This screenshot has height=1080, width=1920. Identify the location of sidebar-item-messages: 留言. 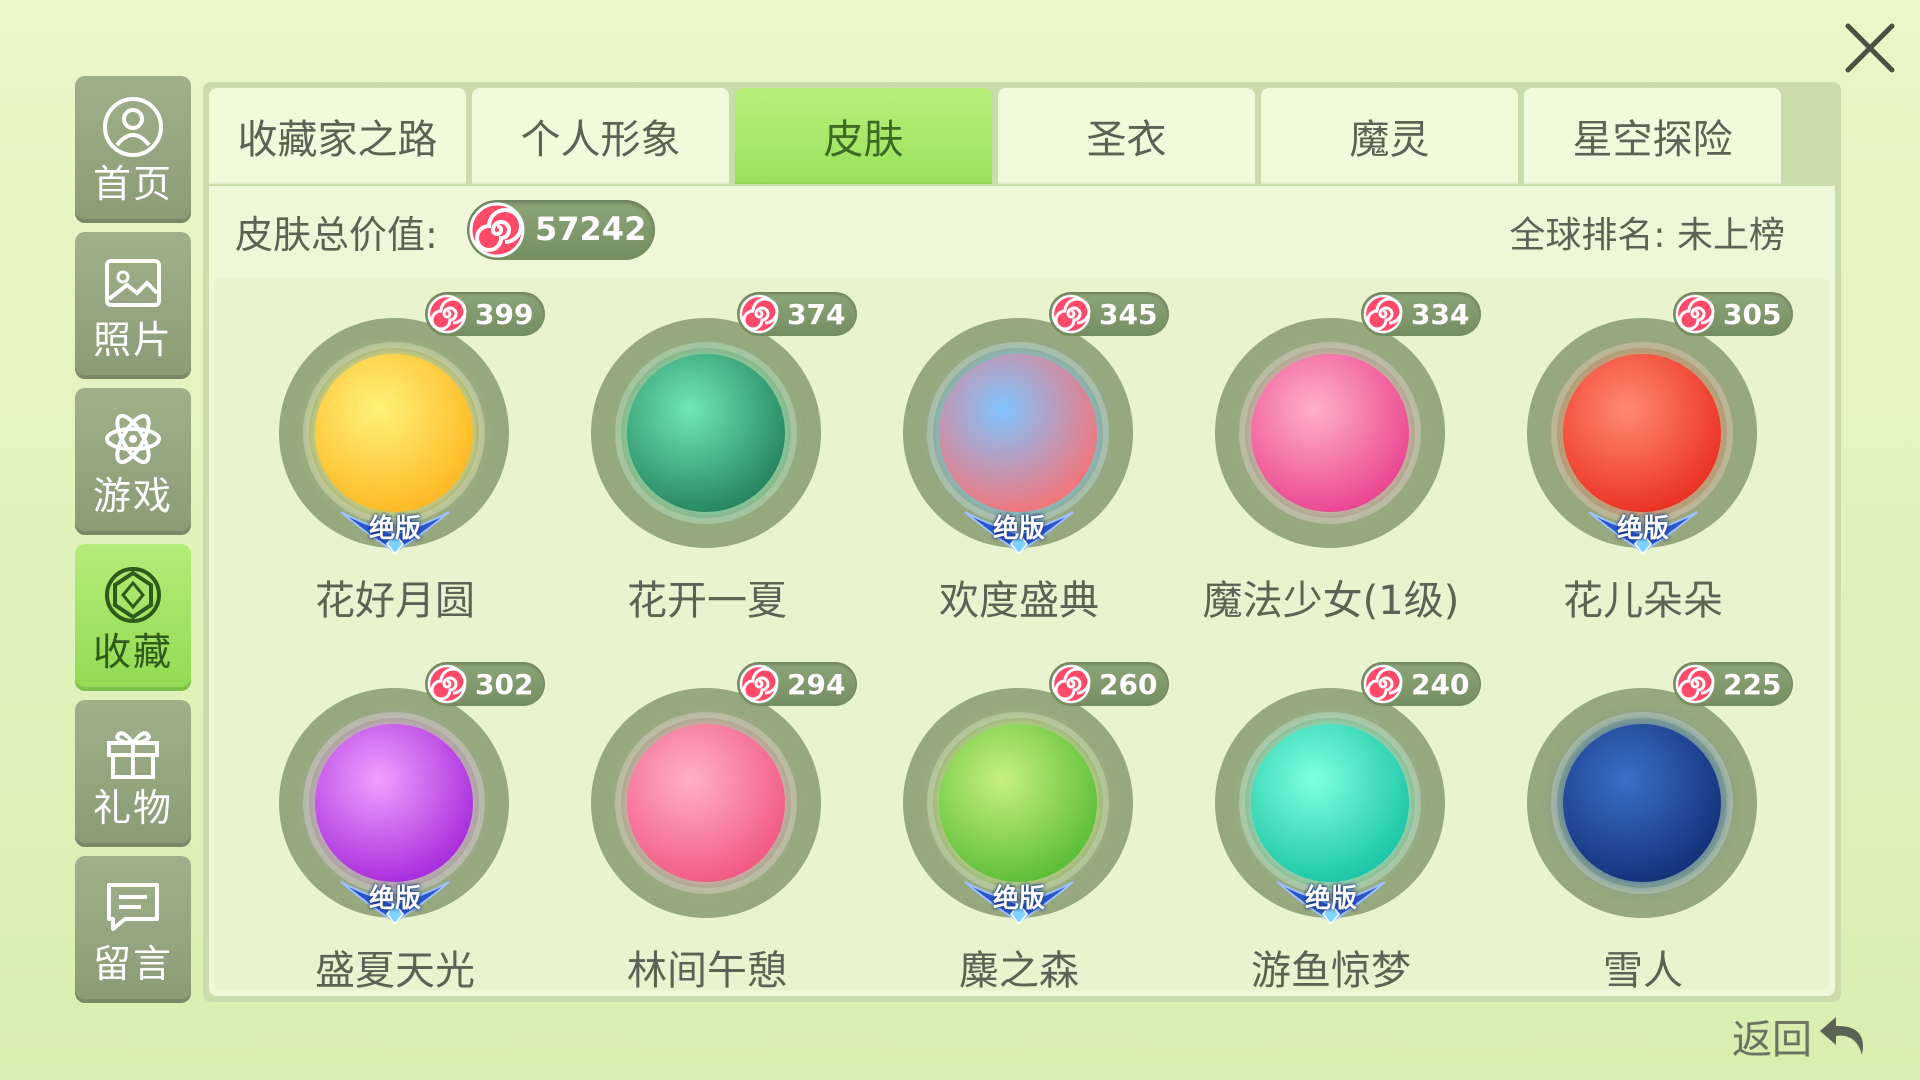
(133, 929).